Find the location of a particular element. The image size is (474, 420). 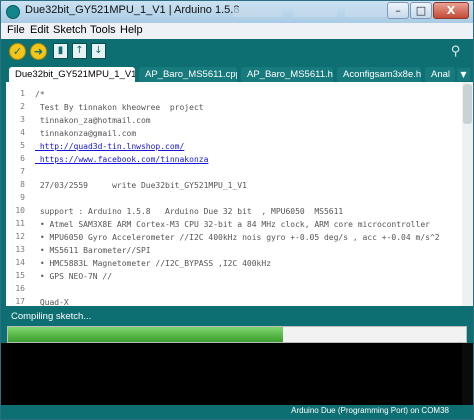

magnifier-icon: ⚲ is located at coordinates (455, 51).